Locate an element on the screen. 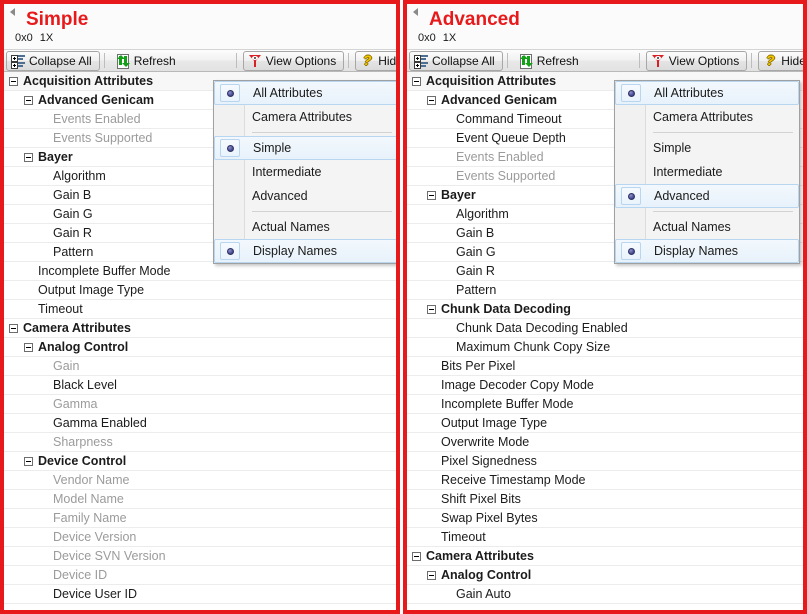  tree-row: Image Decoder Copy Mode is located at coordinates (605, 385).